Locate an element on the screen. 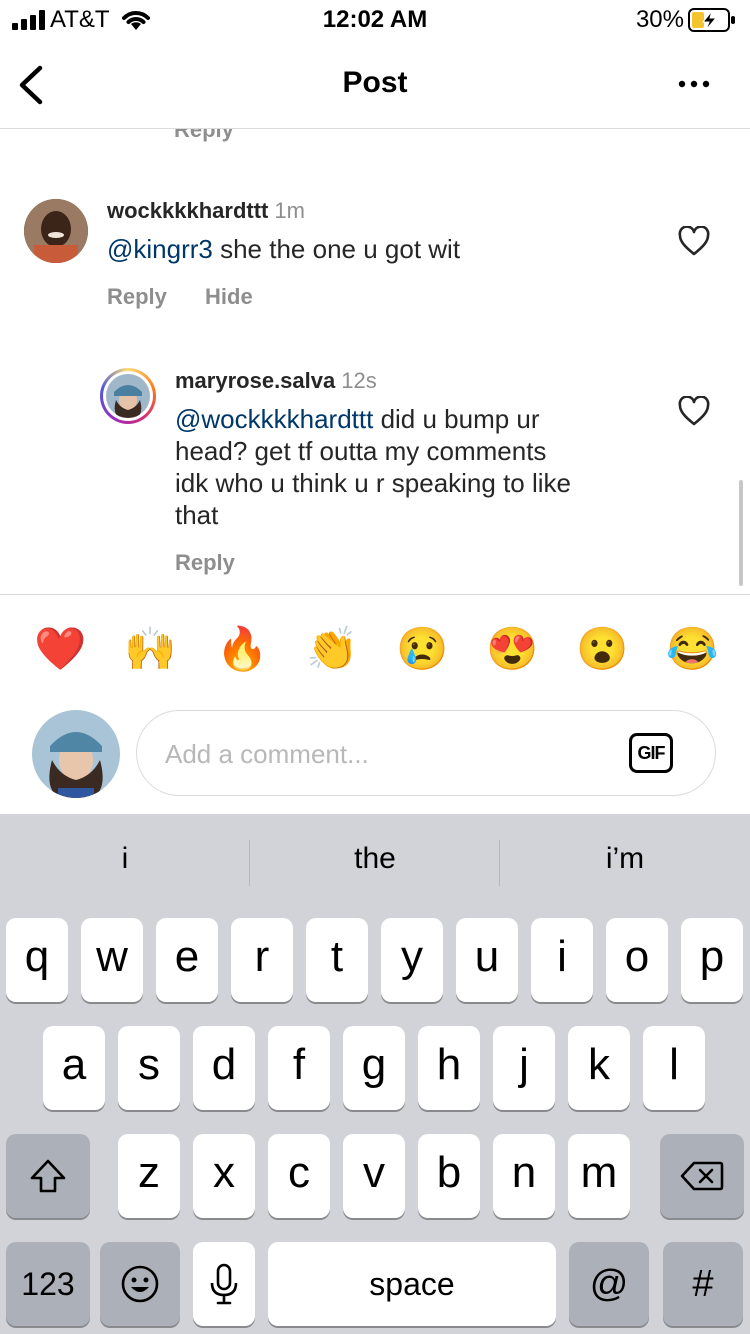  key-y: y is located at coordinates (412, 960).